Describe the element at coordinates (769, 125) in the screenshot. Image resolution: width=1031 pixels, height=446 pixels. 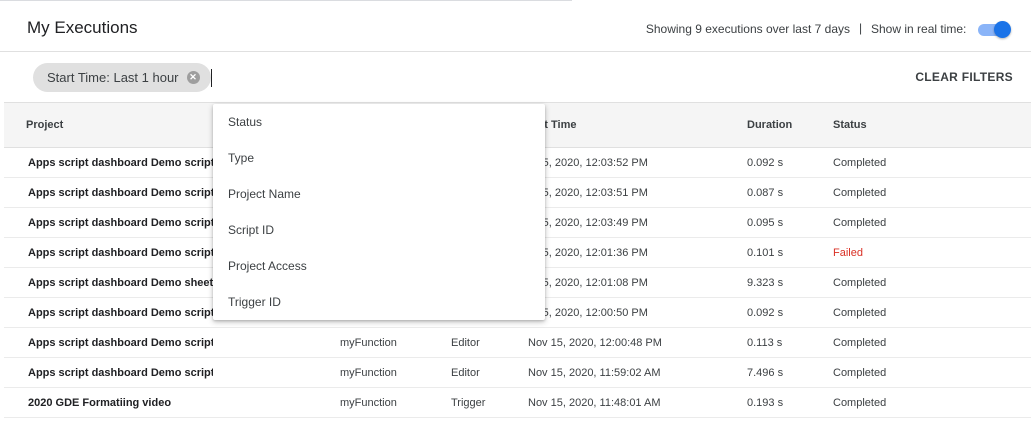
I see `column-header-duration: Duration` at that location.